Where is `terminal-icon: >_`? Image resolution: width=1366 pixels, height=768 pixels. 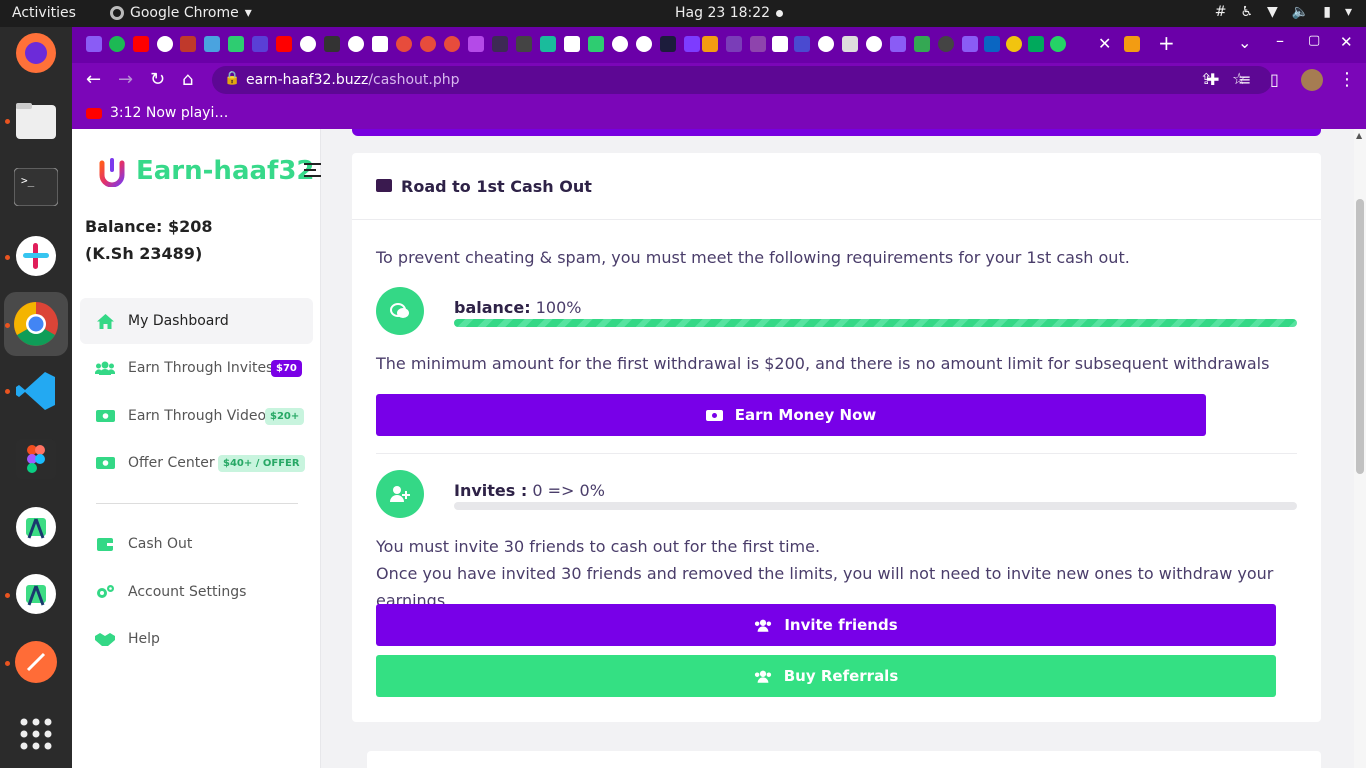 terminal-icon: >_ is located at coordinates (36, 187).